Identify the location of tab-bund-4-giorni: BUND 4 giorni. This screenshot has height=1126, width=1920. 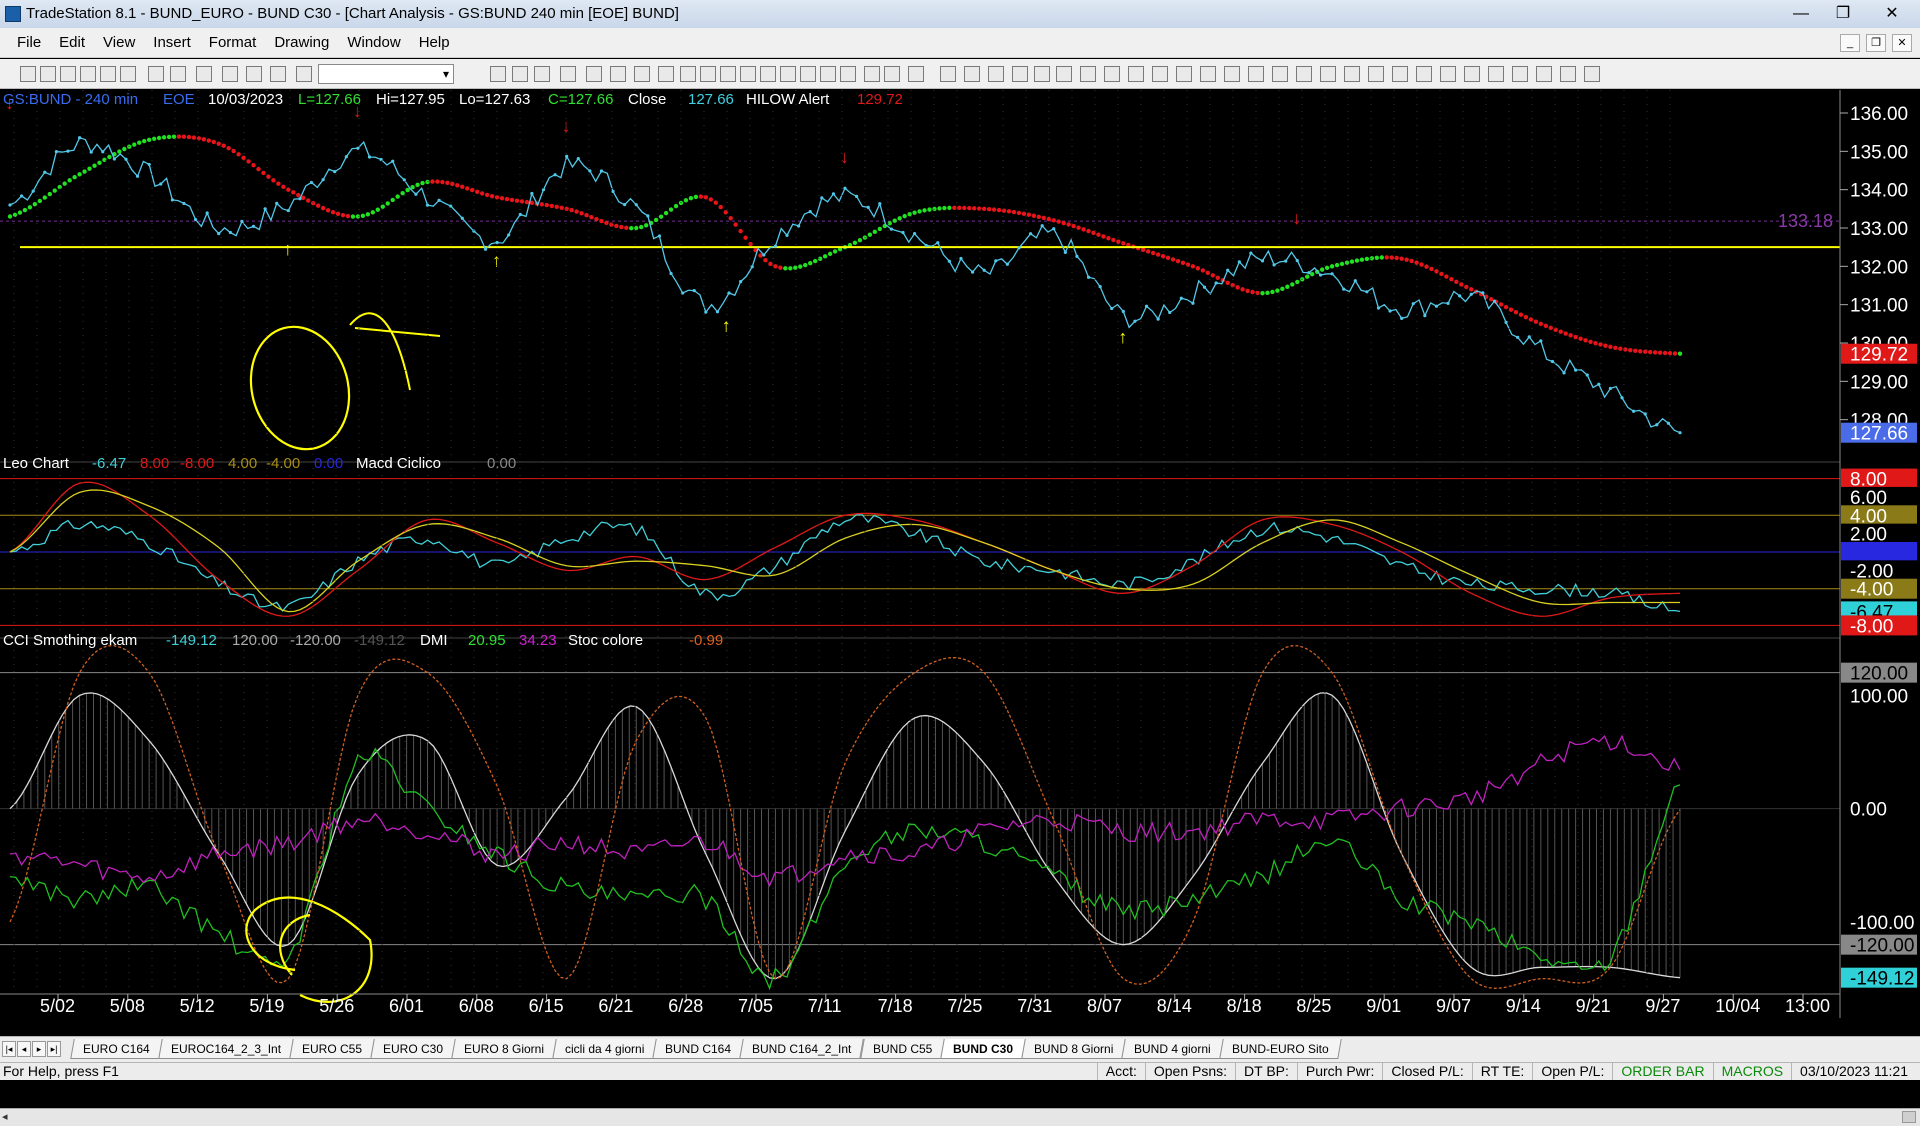
(1172, 1049).